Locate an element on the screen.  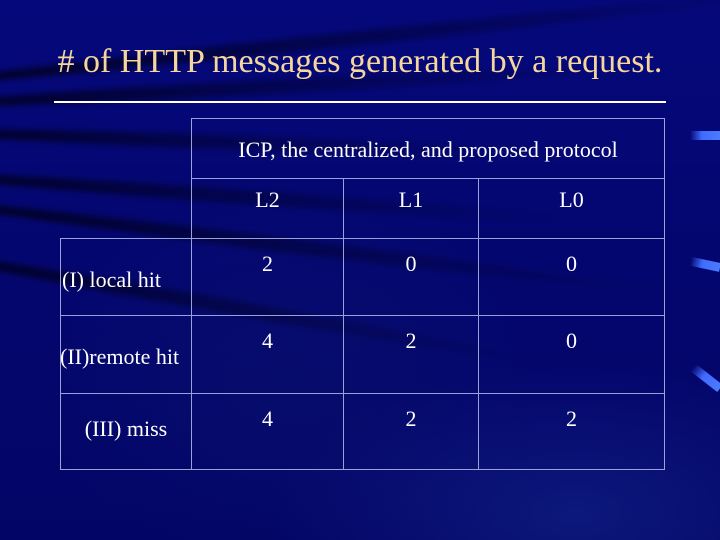
row-label: (III) miss is located at coordinates (126, 428).